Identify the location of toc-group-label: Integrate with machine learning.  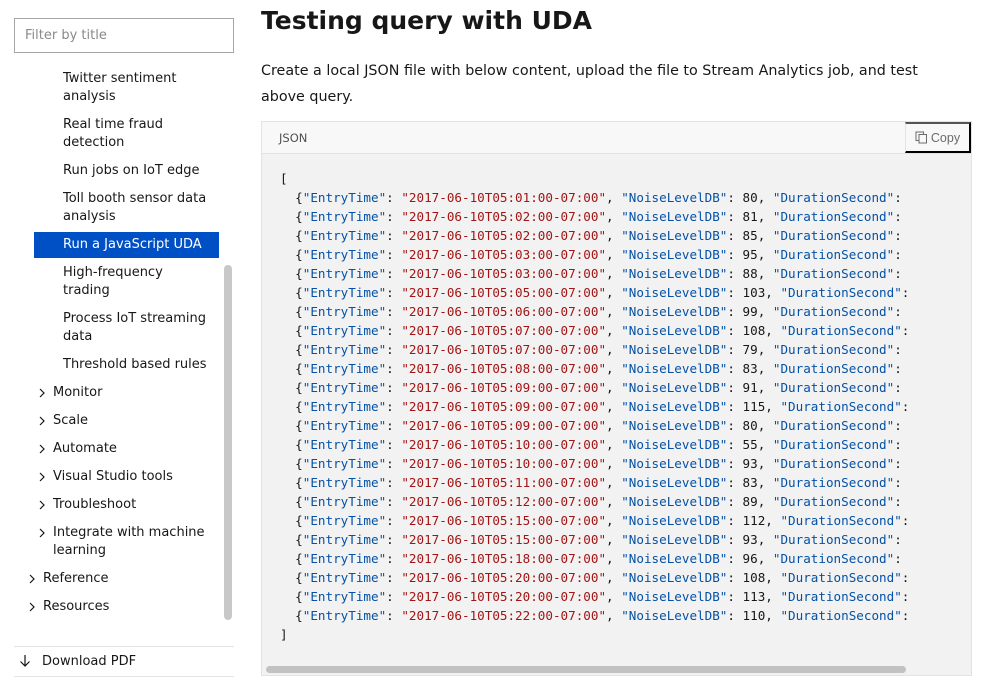
(129, 541).